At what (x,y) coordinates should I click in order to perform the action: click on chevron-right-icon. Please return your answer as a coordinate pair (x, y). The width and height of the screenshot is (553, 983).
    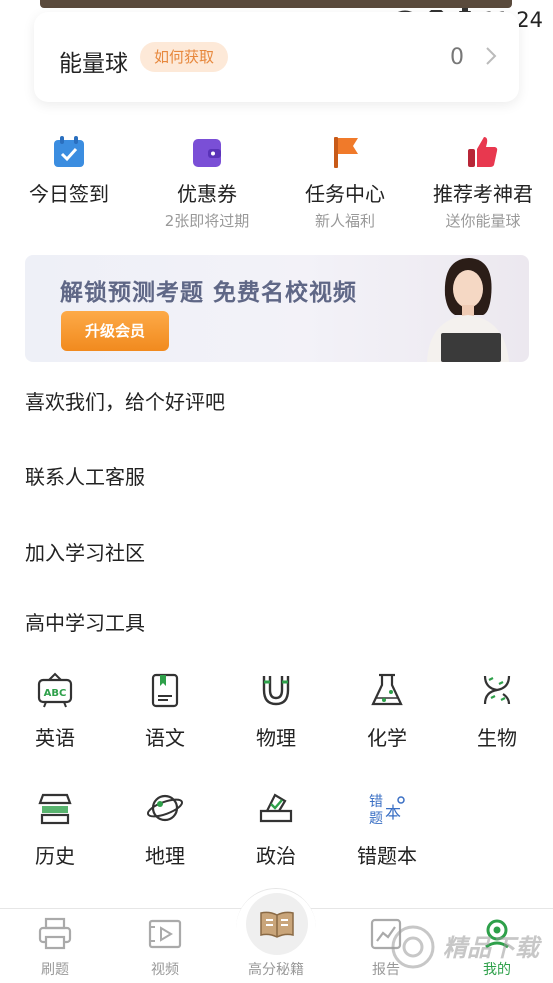
    Looking at the image, I should click on (491, 56).